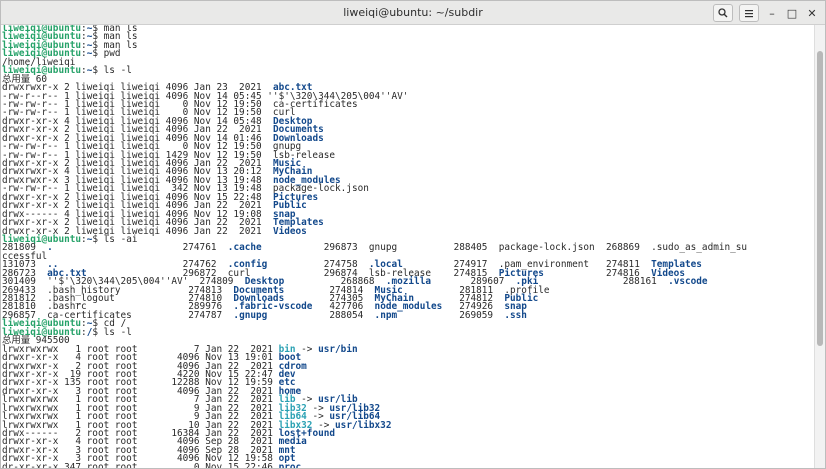 The image size is (826, 469). What do you see at coordinates (290, 464) in the screenshot?
I see `terminal-text: proc` at bounding box center [290, 464].